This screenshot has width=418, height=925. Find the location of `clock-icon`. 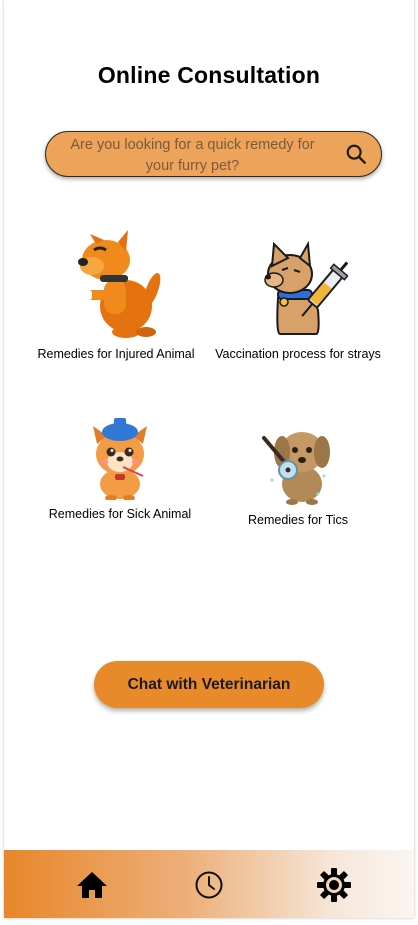

clock-icon is located at coordinates (209, 885).